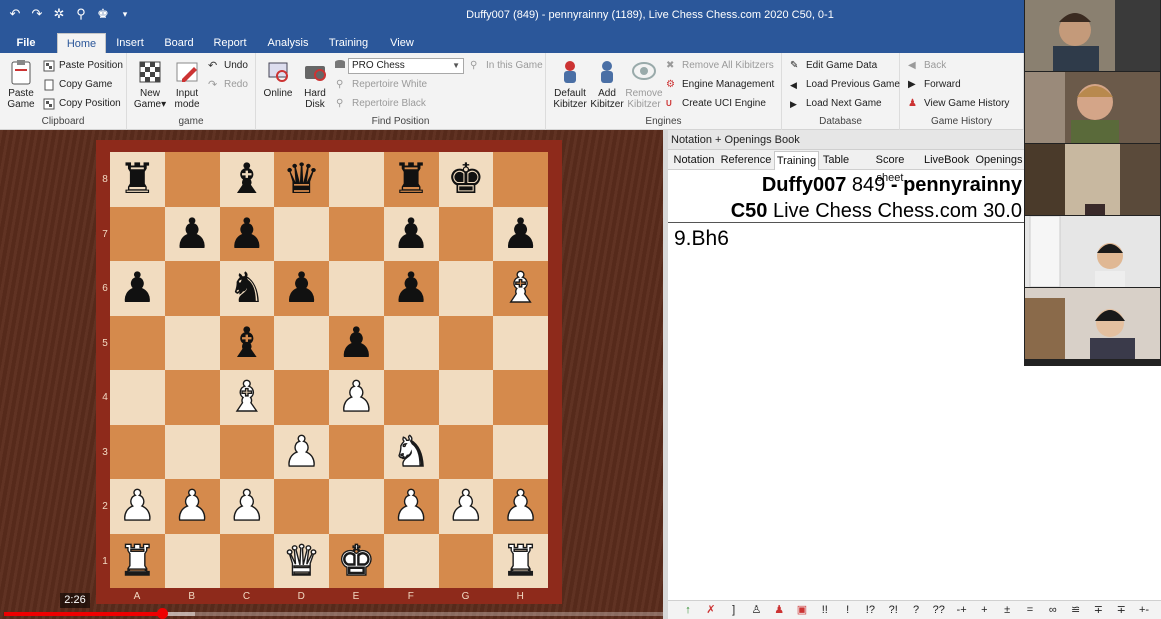 The image size is (1161, 619). What do you see at coordinates (720, 85) in the screenshot?
I see `engine-management-button: ⚙ Engine Management` at bounding box center [720, 85].